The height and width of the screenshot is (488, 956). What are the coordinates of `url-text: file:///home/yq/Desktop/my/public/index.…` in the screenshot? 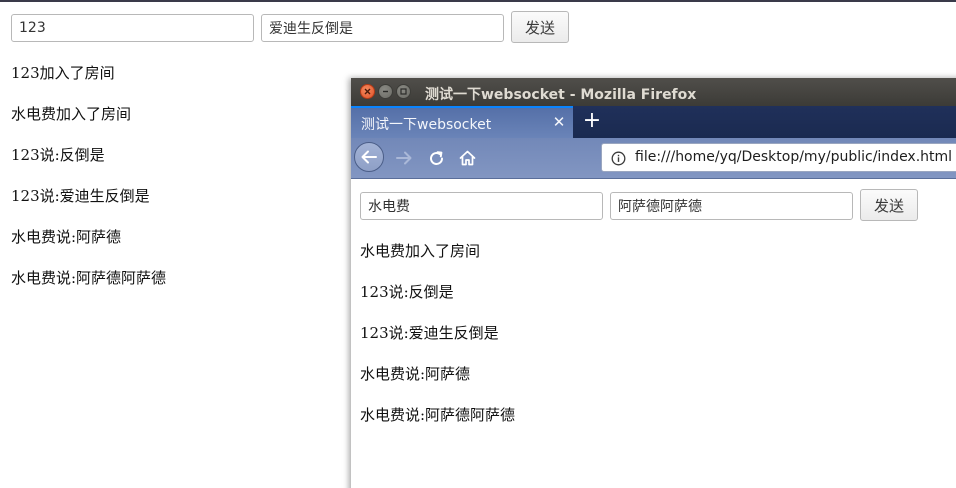 It's located at (794, 157).